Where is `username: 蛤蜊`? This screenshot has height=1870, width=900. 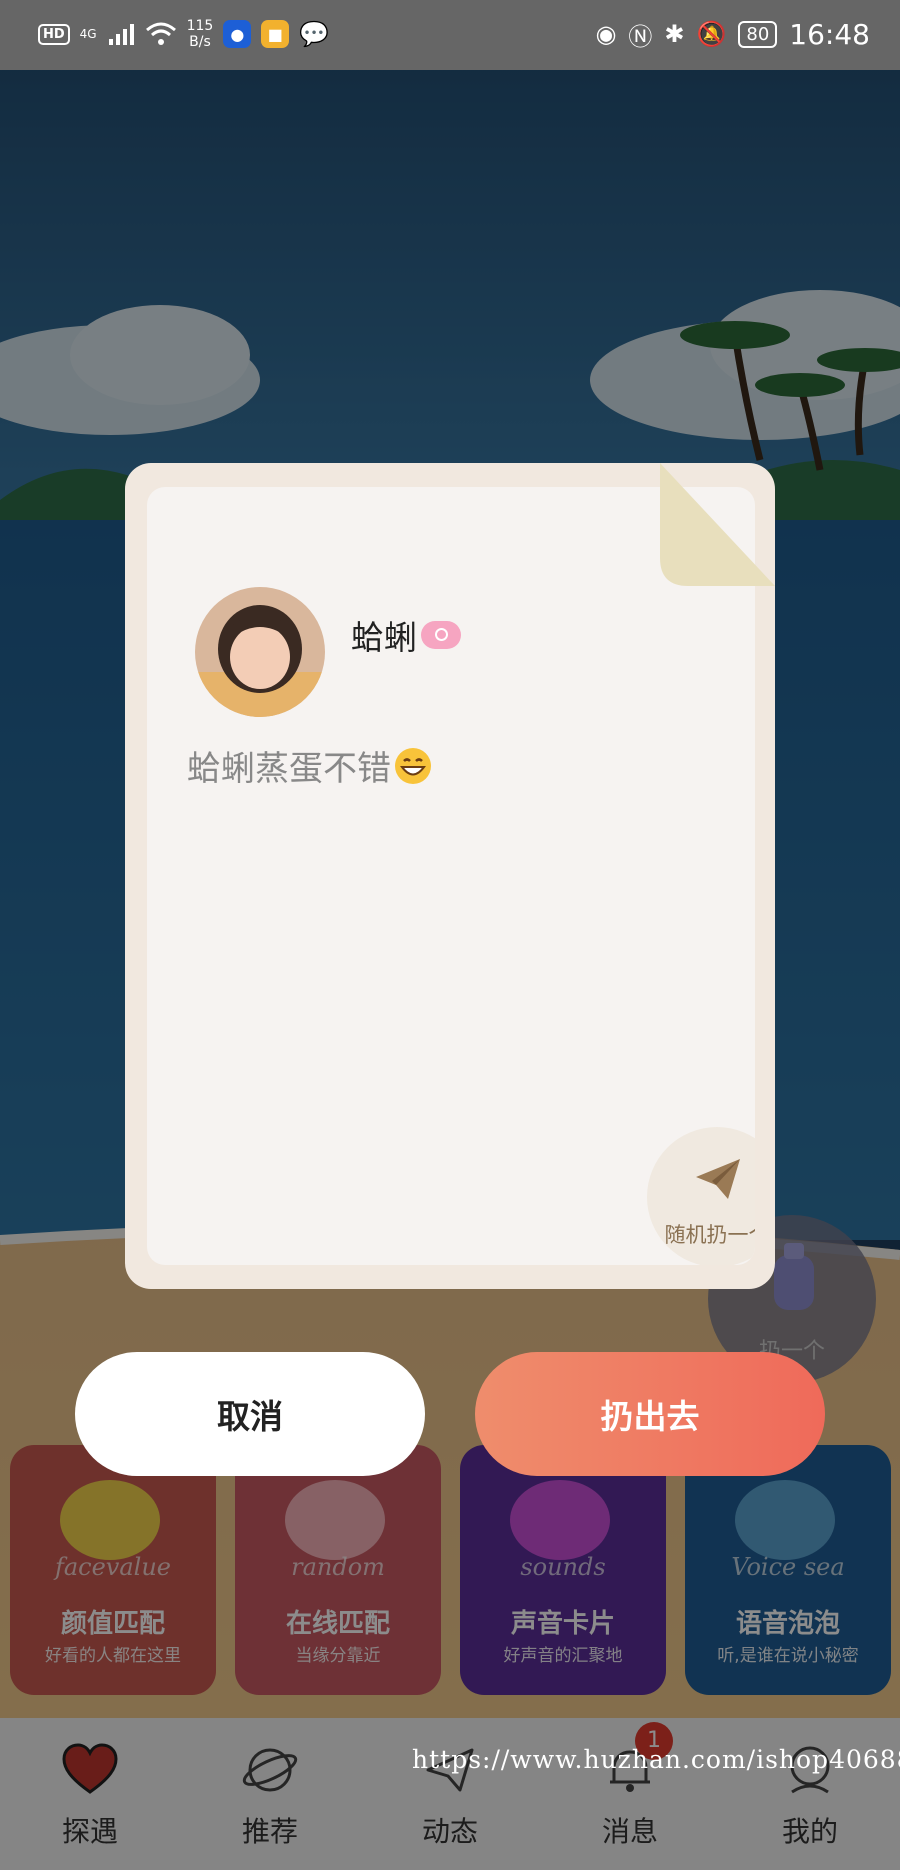 username: 蛤蜊 is located at coordinates (406, 635).